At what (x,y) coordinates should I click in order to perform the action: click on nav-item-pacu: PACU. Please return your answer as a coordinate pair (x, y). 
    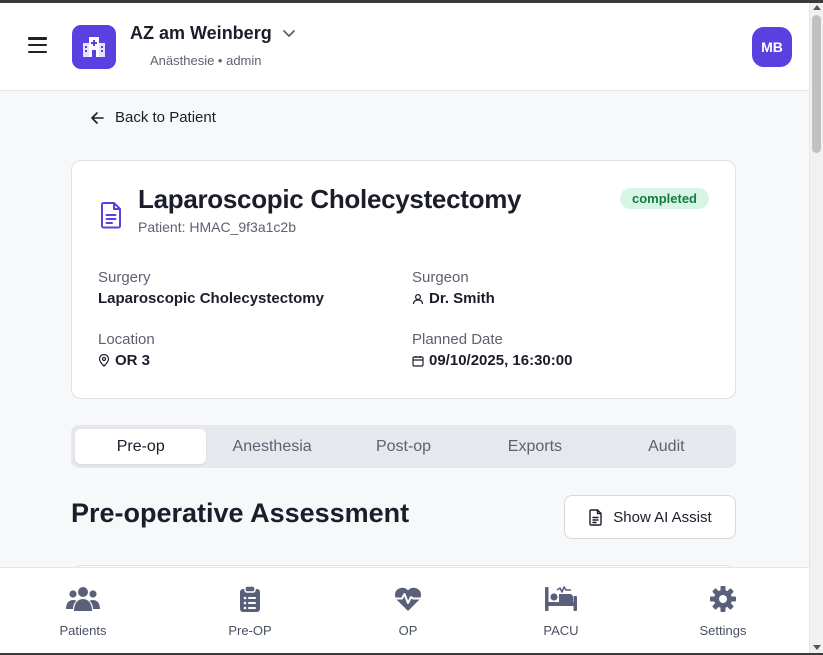
    Looking at the image, I should click on (561, 610).